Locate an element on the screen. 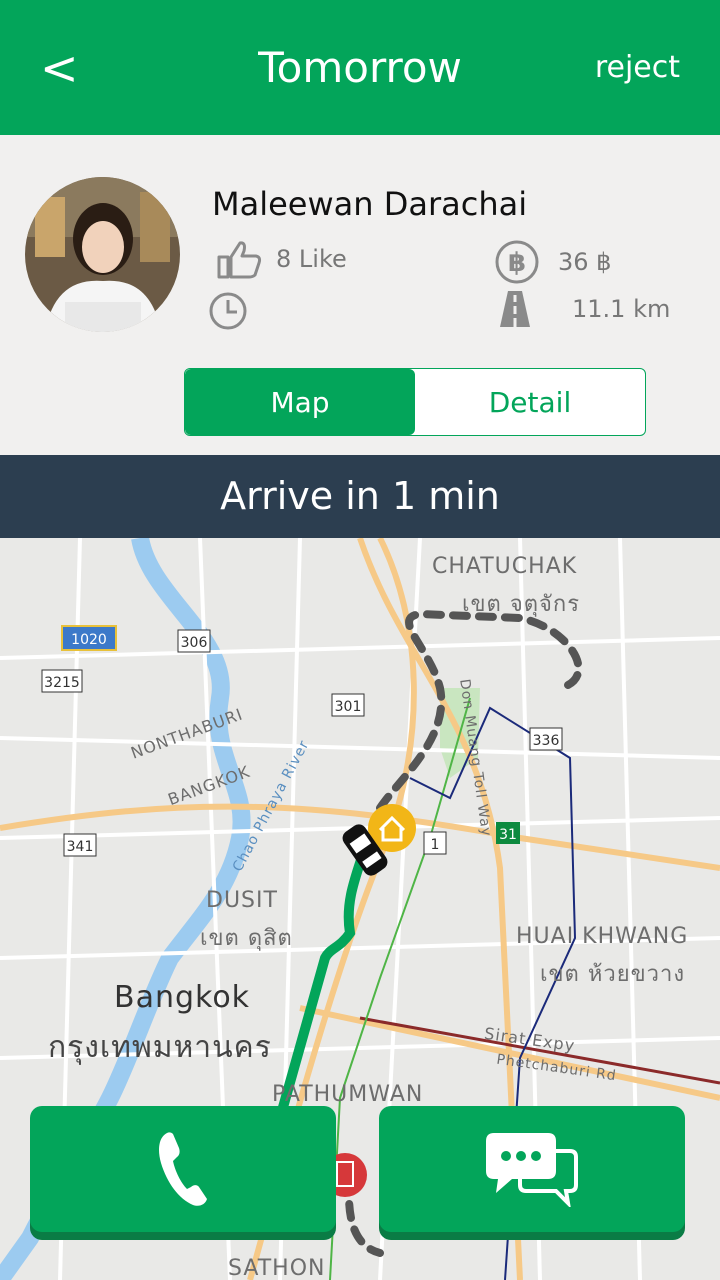 The image size is (720, 1280). road-301-label: 301 is located at coordinates (348, 707).